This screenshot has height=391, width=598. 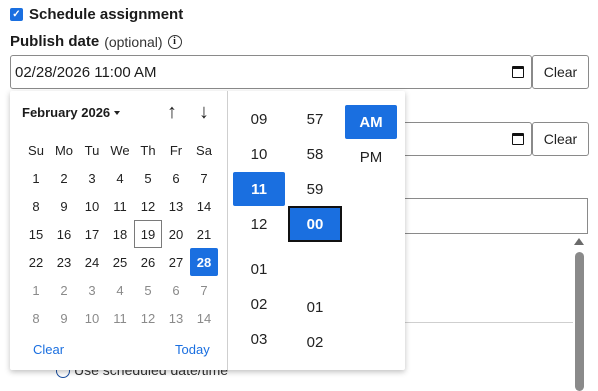 What do you see at coordinates (204, 206) in the screenshot?
I see `day-cell: 14` at bounding box center [204, 206].